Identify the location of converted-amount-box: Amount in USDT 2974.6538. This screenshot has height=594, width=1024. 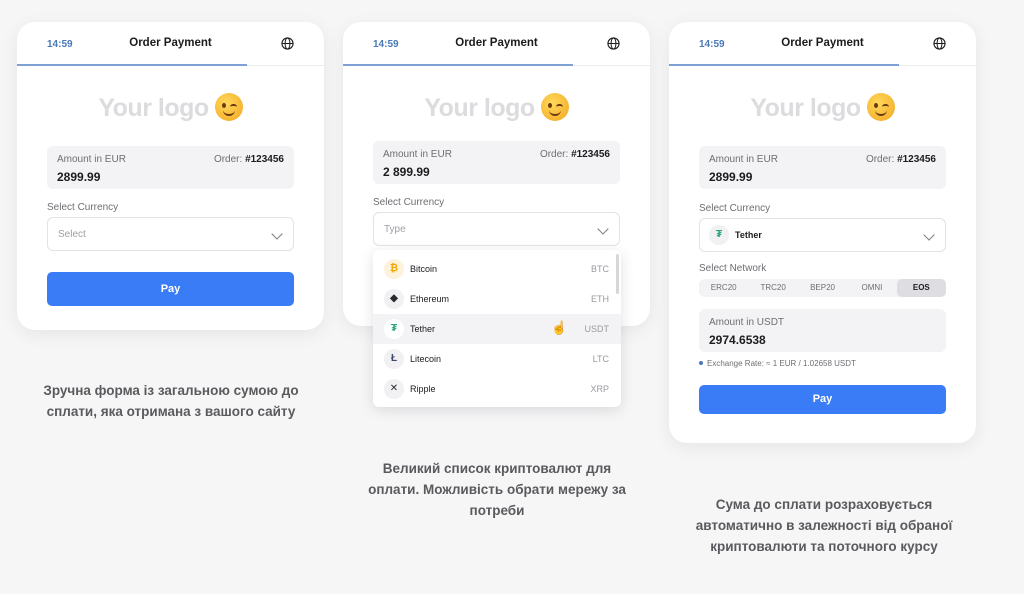
(822, 330).